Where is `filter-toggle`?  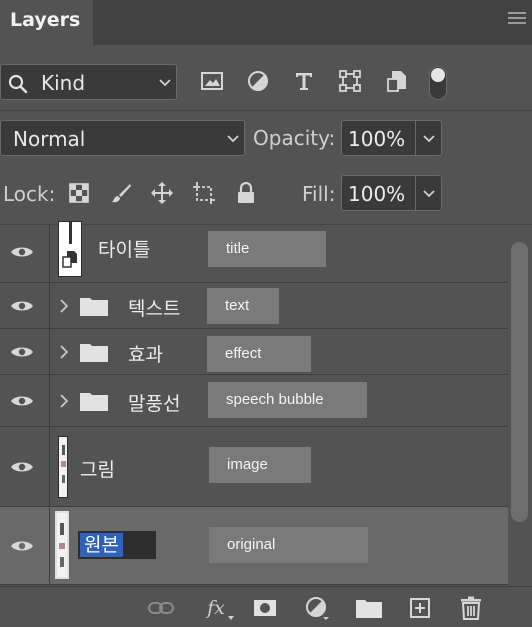 filter-toggle is located at coordinates (438, 83).